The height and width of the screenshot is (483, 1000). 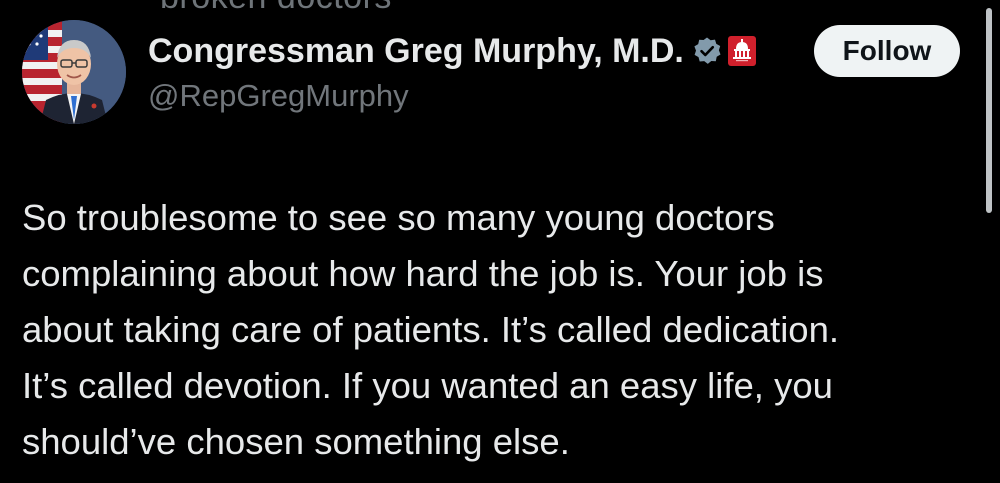 I want to click on verified-badge-icon, so click(x=707, y=51).